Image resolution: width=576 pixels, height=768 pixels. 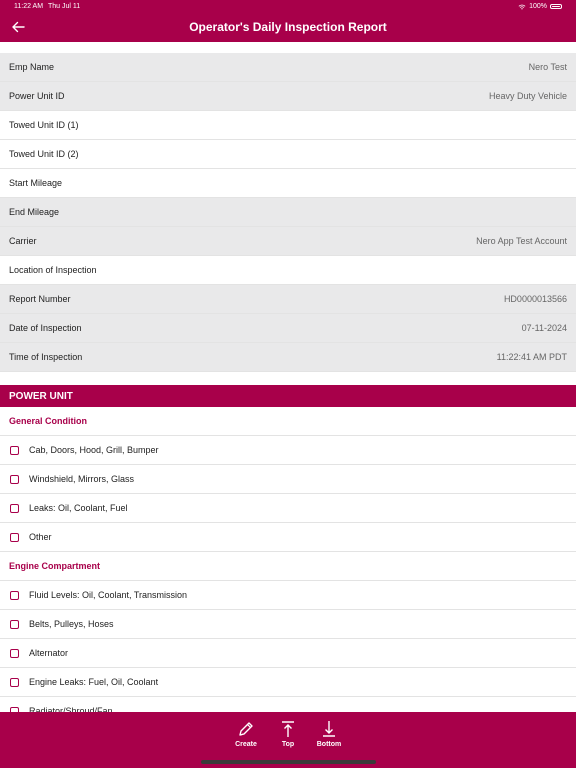 What do you see at coordinates (531, 357) in the screenshot?
I see `field-value: 11:22:41 AM PDT` at bounding box center [531, 357].